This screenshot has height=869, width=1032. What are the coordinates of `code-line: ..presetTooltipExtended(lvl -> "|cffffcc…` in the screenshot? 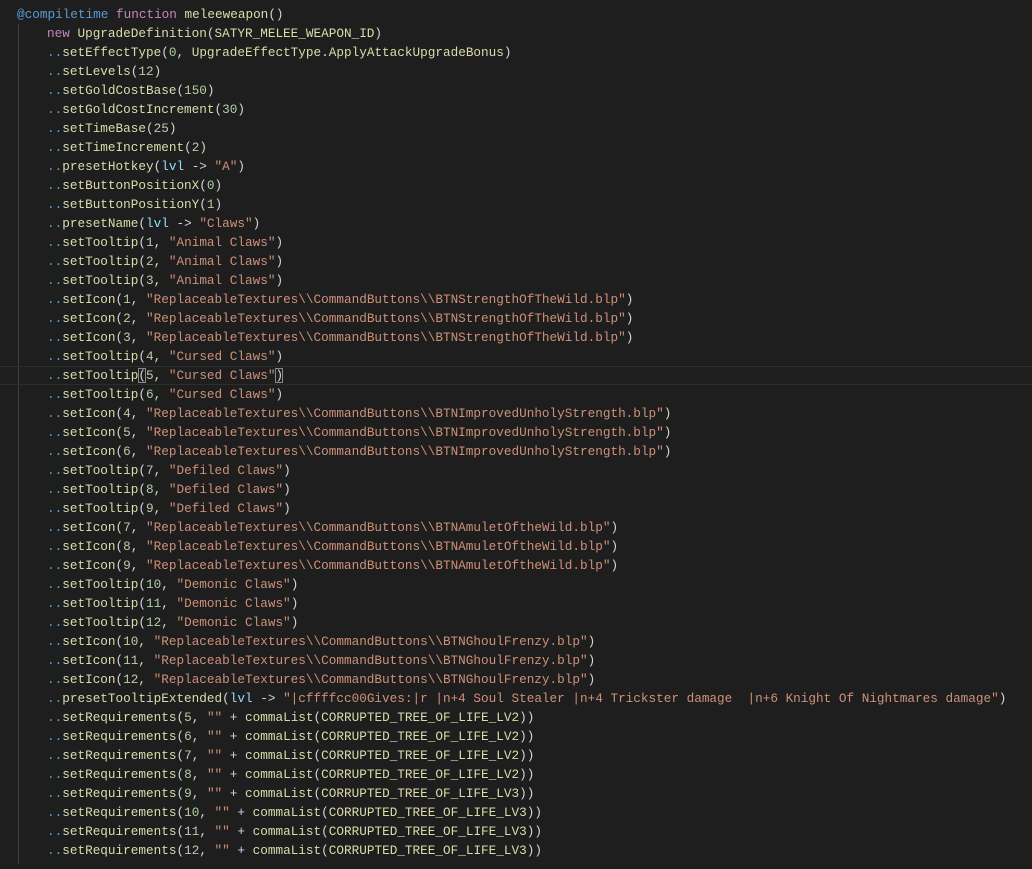 It's located at (524, 698).